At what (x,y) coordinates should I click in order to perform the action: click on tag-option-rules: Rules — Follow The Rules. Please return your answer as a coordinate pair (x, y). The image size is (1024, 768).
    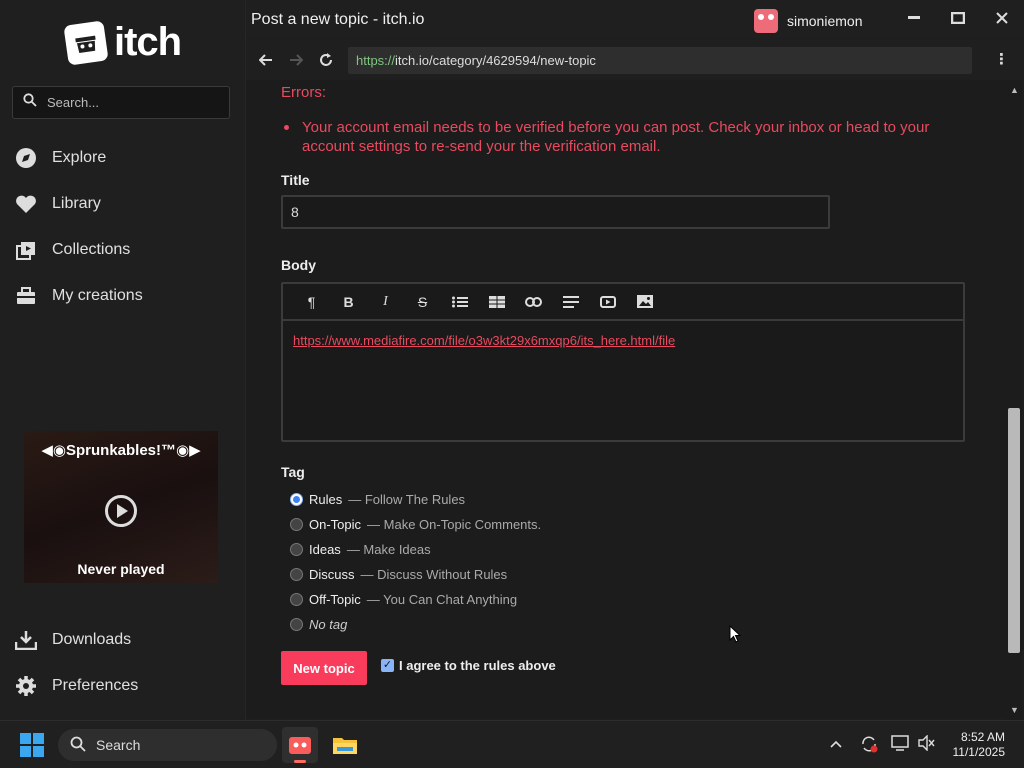
    Looking at the image, I should click on (415, 499).